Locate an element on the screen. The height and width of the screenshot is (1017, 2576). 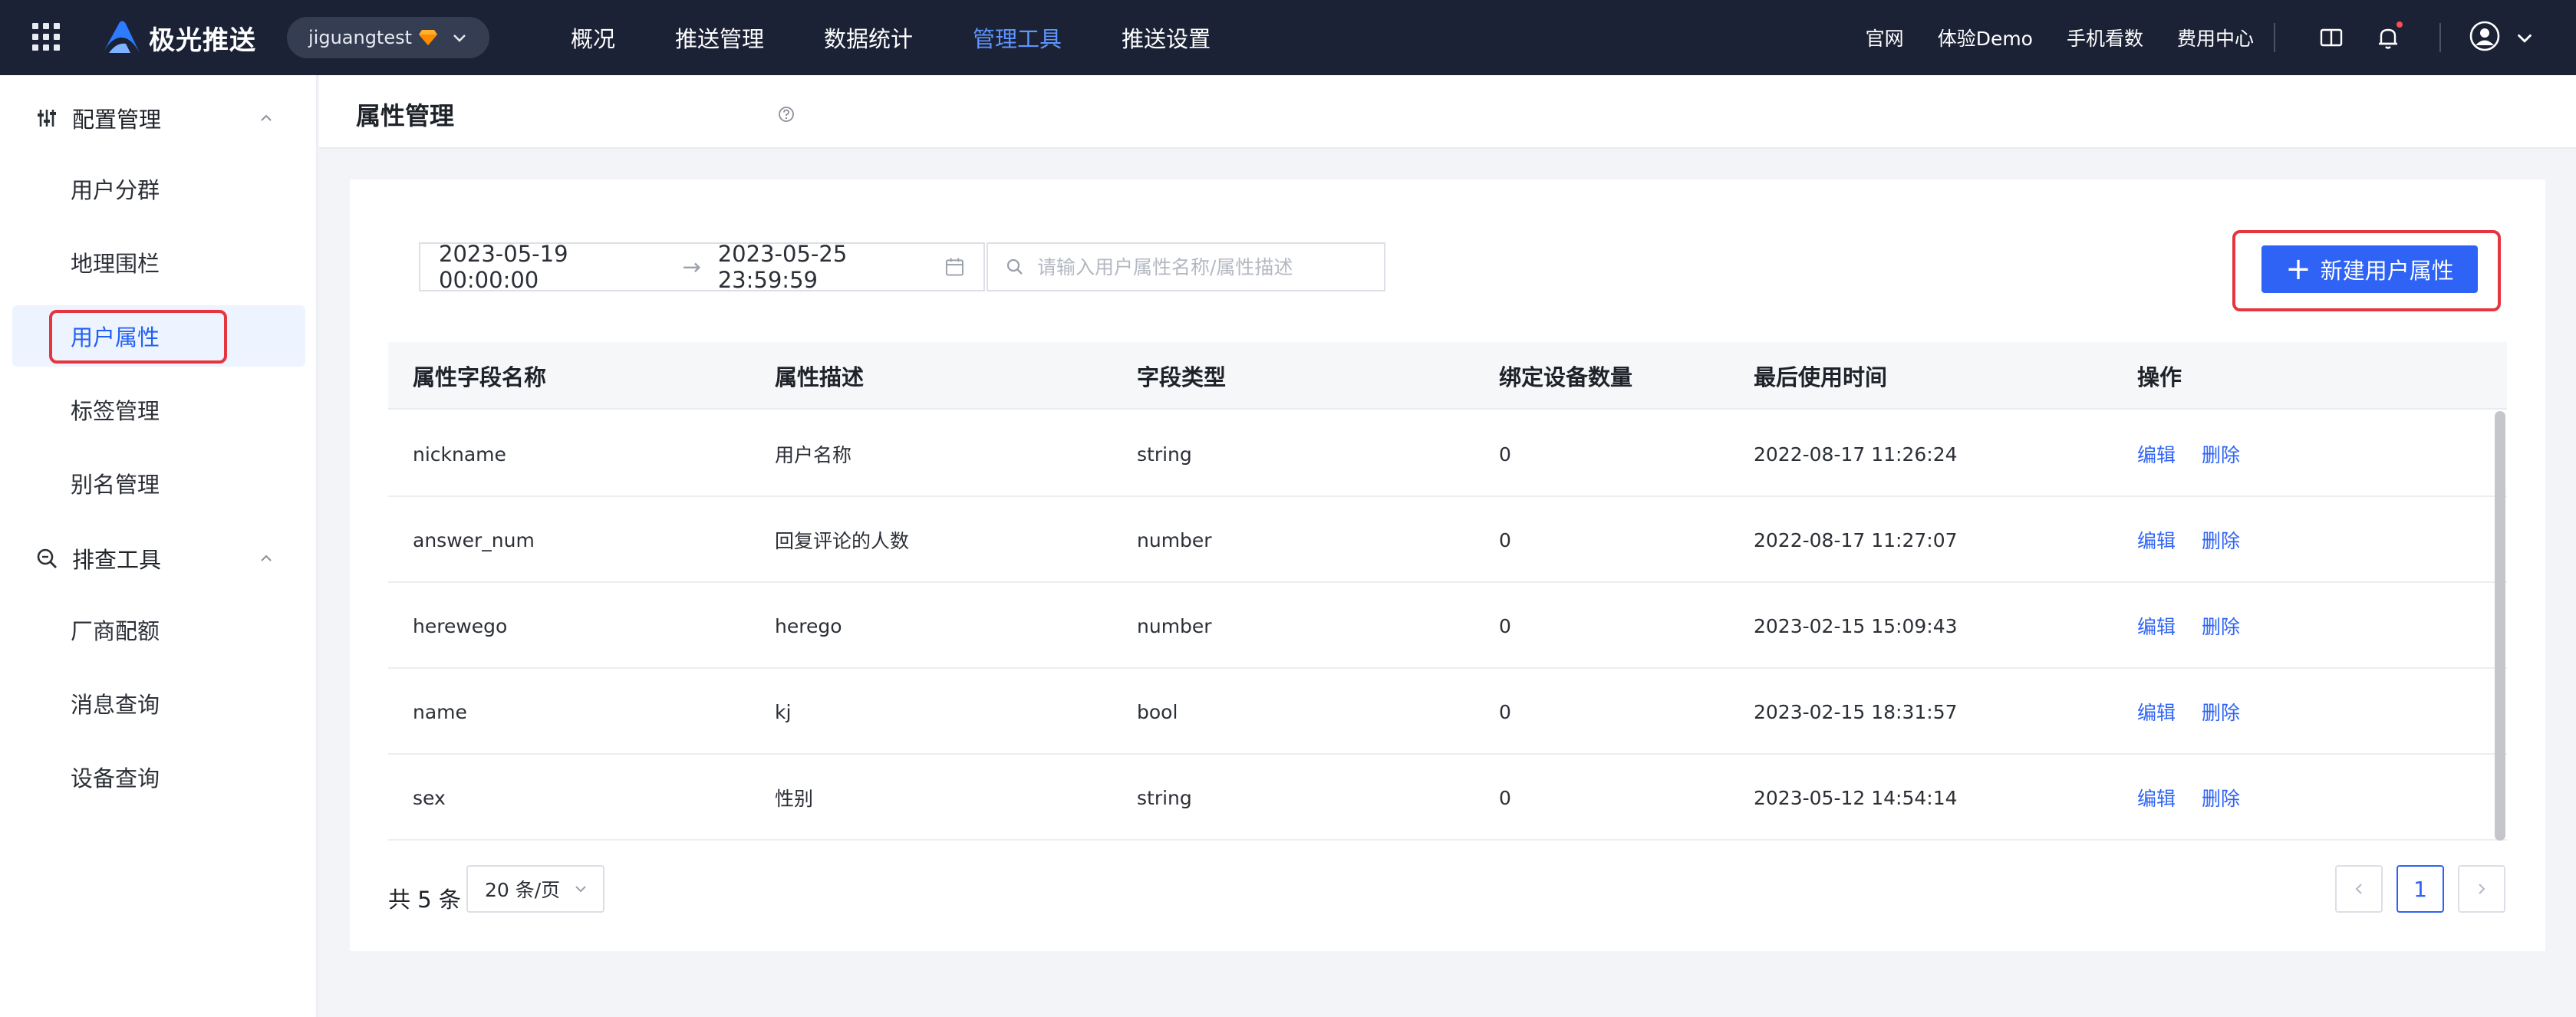
help-icon is located at coordinates (786, 115).